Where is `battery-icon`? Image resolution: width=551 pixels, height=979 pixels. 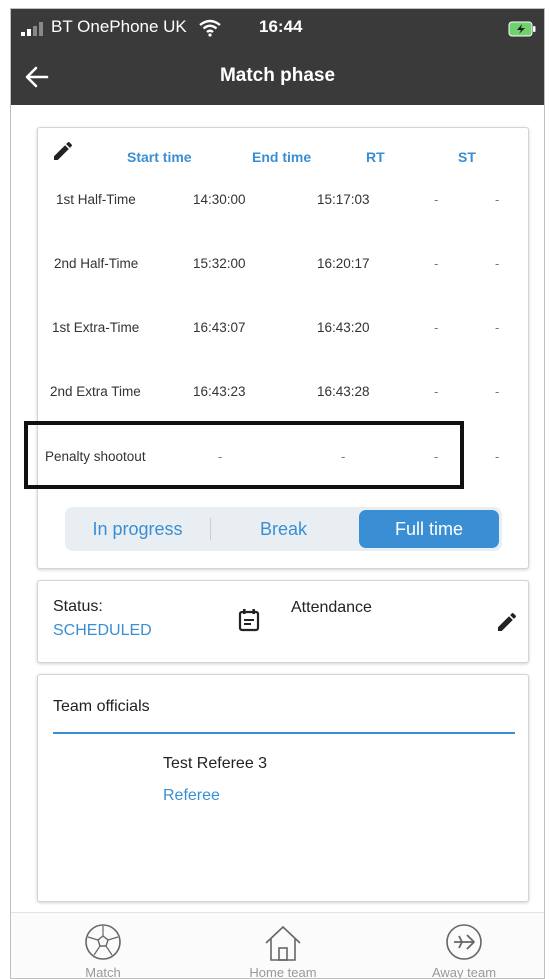
battery-icon is located at coordinates (522, 29).